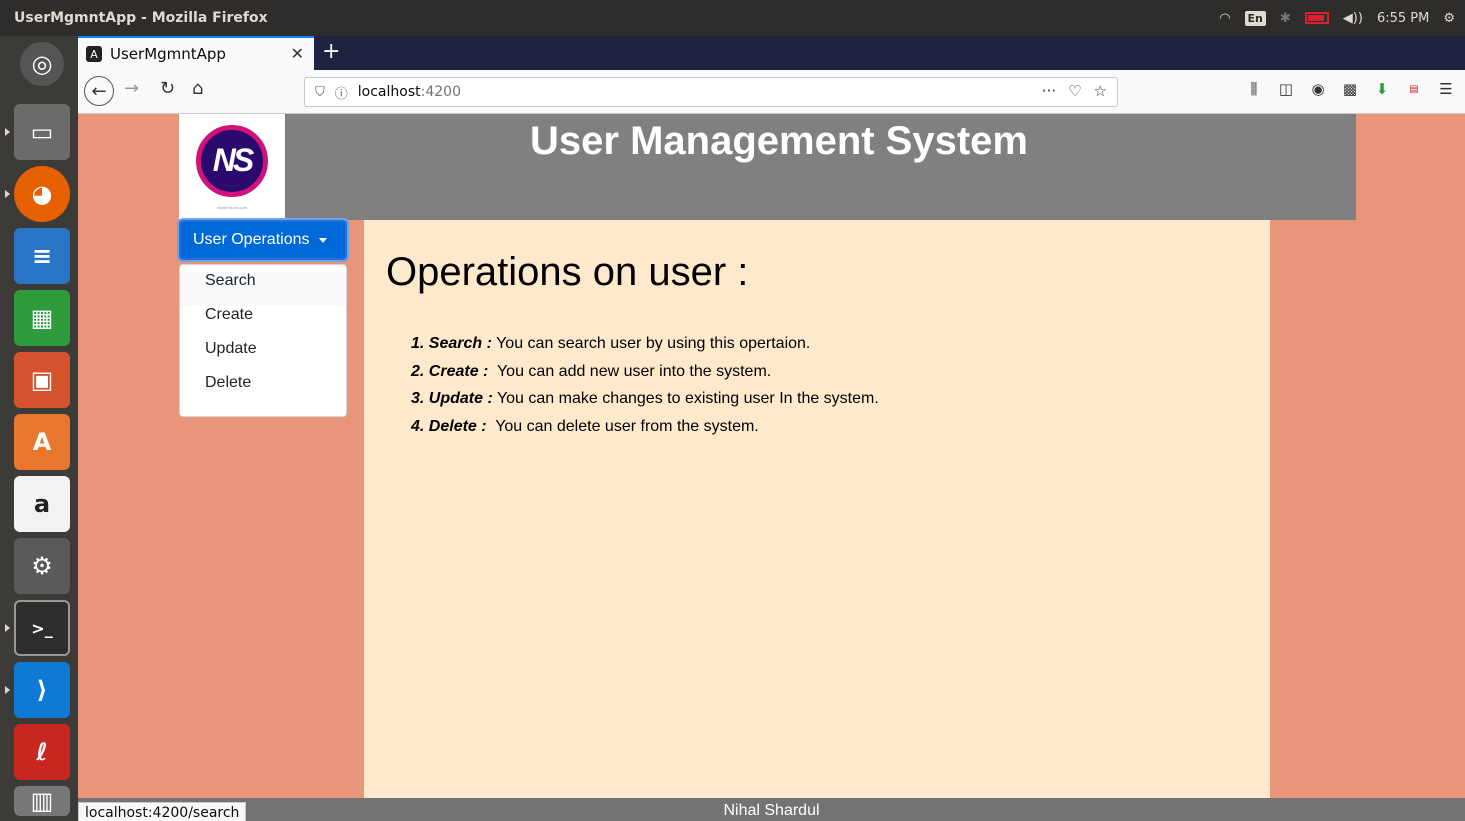 The height and width of the screenshot is (821, 1465). I want to click on new-tab-plus-icon: +, so click(331, 51).